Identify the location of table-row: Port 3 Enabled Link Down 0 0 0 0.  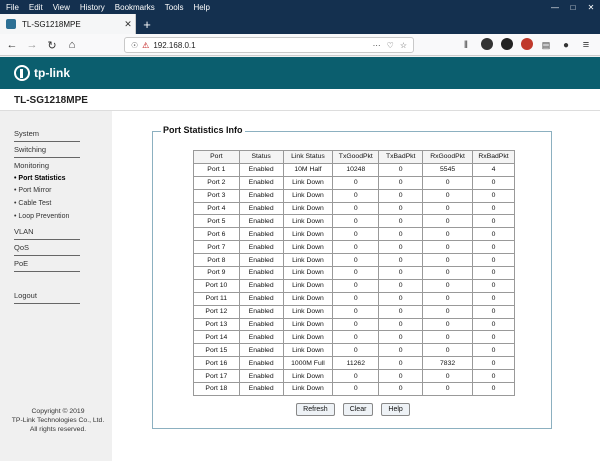
(354, 195).